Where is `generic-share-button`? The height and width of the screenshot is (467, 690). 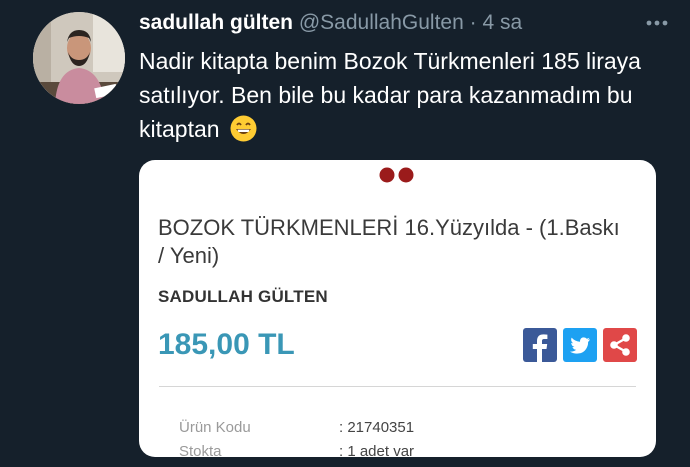 generic-share-button is located at coordinates (620, 345).